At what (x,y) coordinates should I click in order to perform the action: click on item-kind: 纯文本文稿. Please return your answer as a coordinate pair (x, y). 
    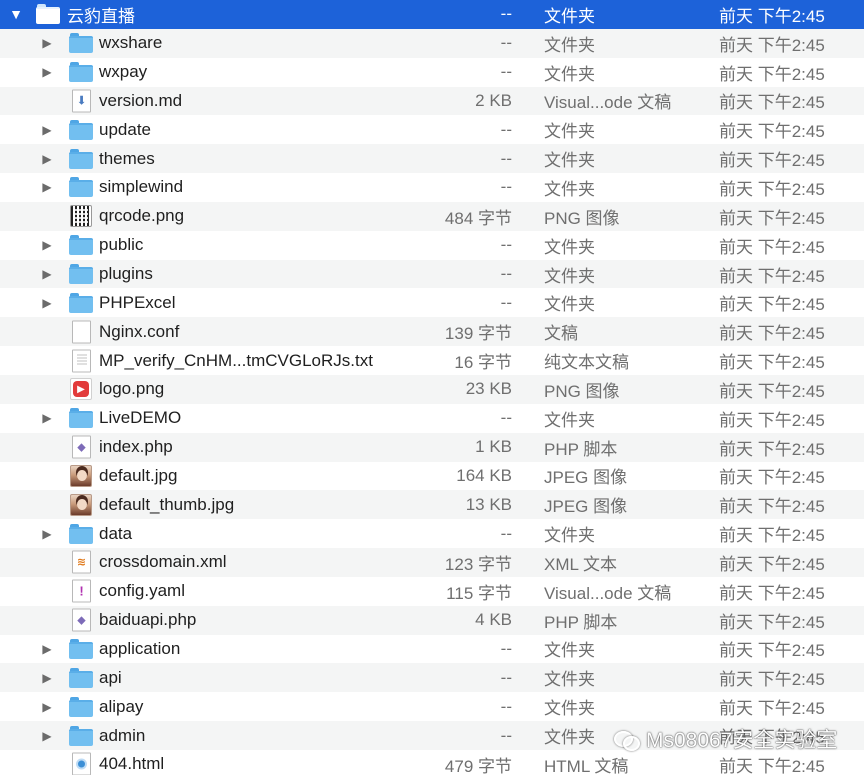
    Looking at the image, I should click on (586, 363).